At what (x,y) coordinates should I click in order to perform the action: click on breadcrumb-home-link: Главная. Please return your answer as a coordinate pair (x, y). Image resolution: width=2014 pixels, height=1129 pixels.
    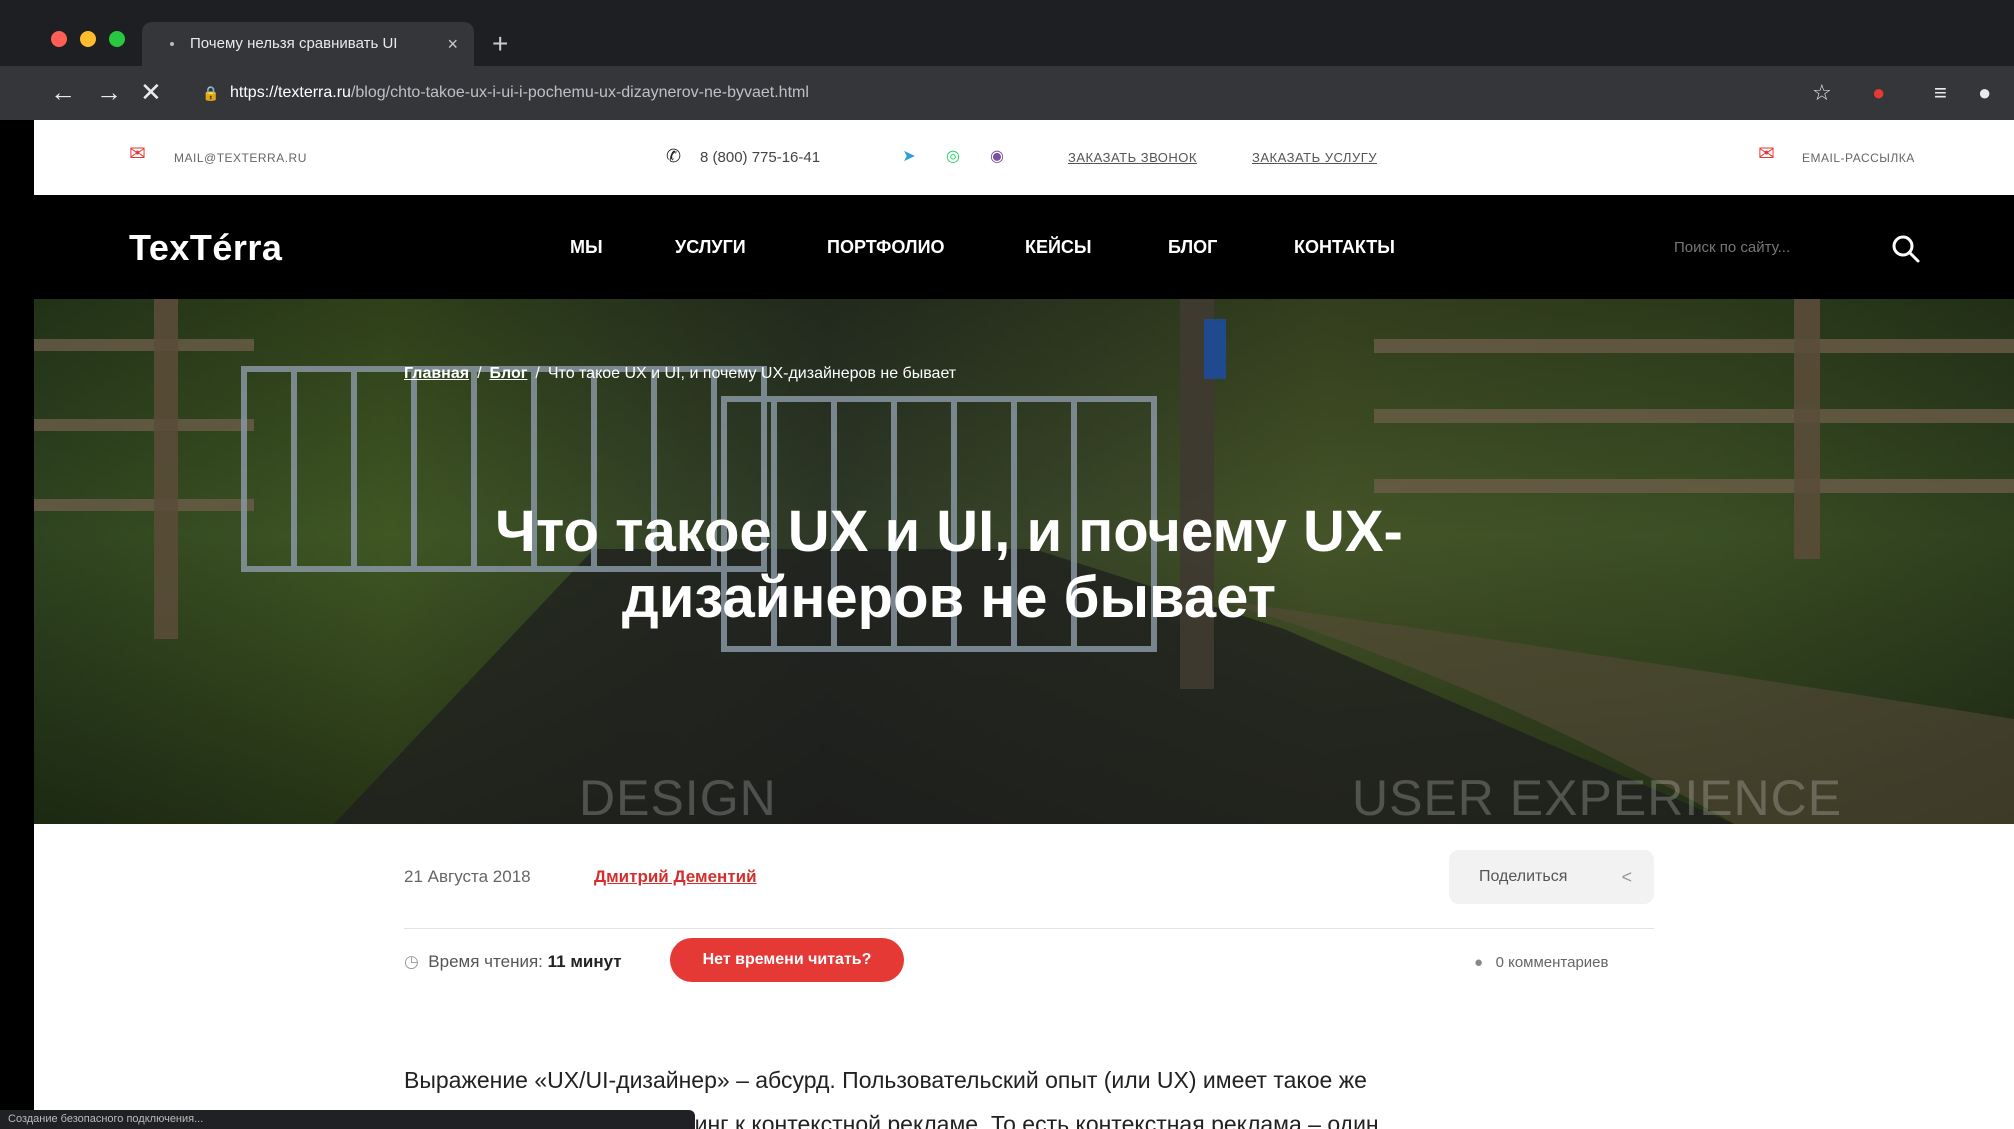
    Looking at the image, I should click on (436, 373).